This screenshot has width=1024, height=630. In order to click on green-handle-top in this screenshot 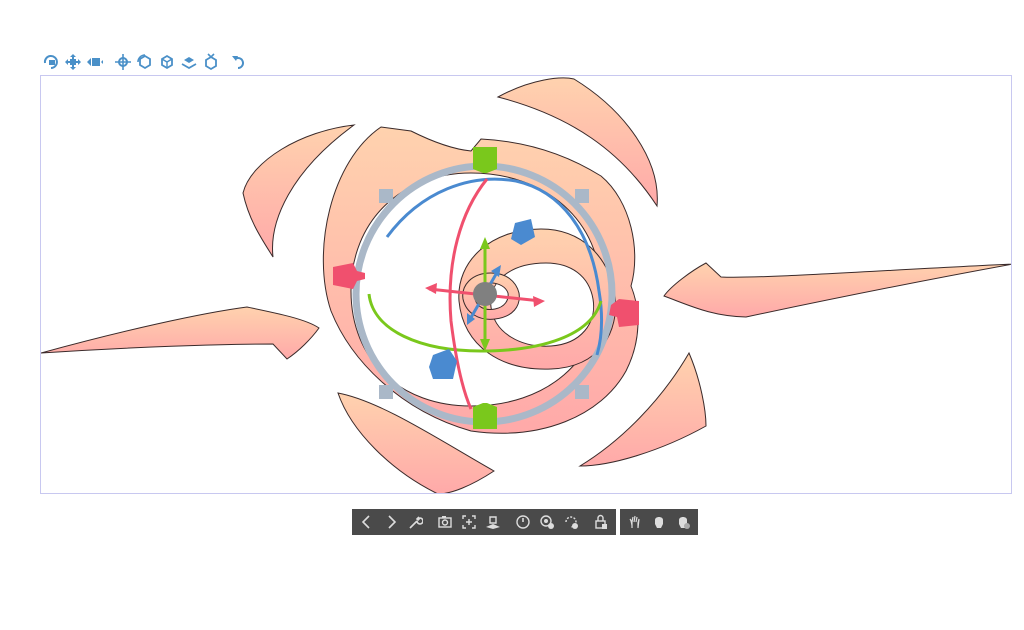, I will do `click(485, 160)`.